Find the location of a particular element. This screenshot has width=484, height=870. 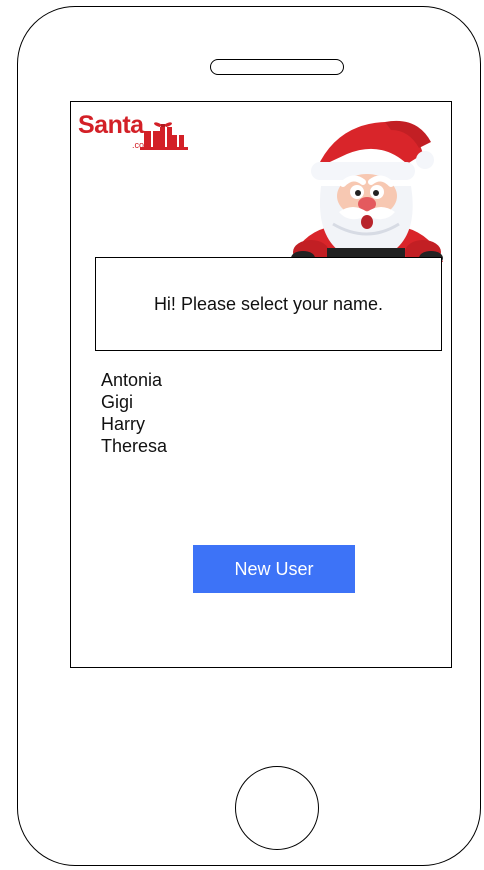

user-name-item: Theresa is located at coordinates (134, 446).